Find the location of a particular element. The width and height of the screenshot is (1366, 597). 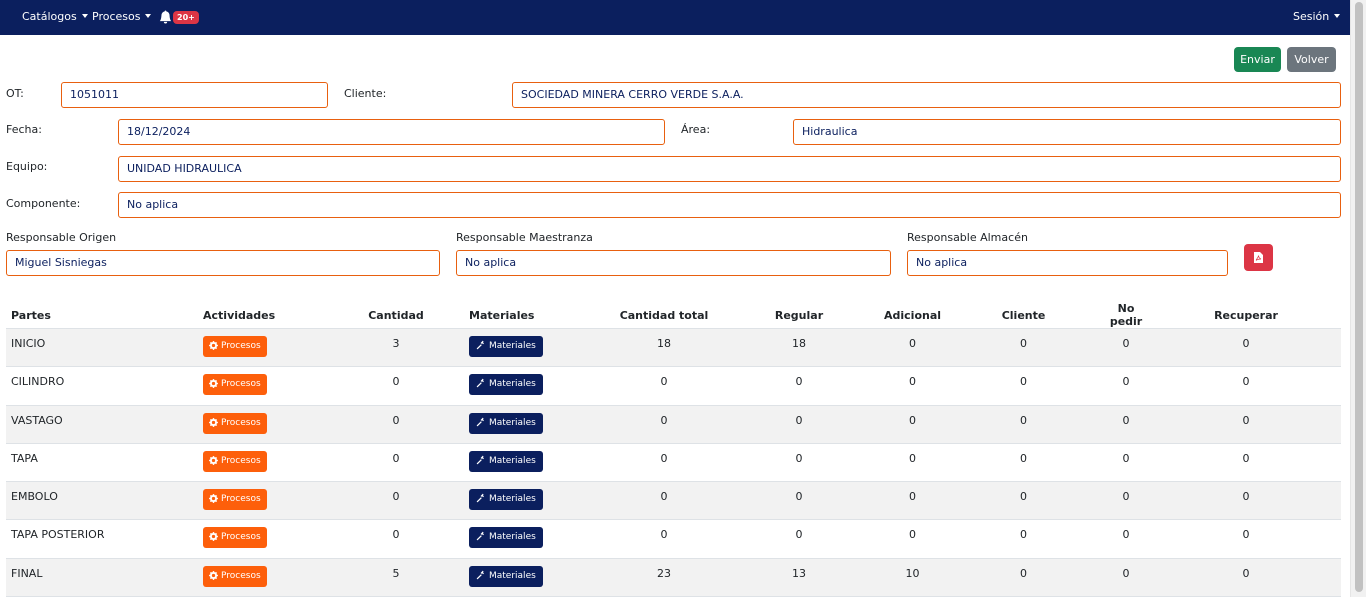

table-row: TAPA Procesos 0 Materiales 0 0 0 0 0 0 is located at coordinates (673, 463).